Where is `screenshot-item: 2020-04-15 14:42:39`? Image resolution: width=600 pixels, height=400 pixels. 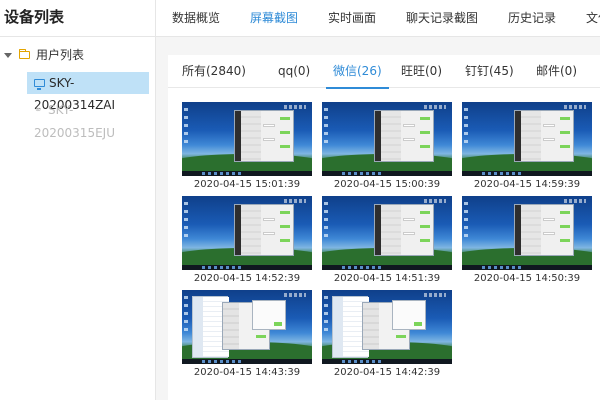
screenshot-item: 2020-04-15 14:42:39 is located at coordinates (387, 335).